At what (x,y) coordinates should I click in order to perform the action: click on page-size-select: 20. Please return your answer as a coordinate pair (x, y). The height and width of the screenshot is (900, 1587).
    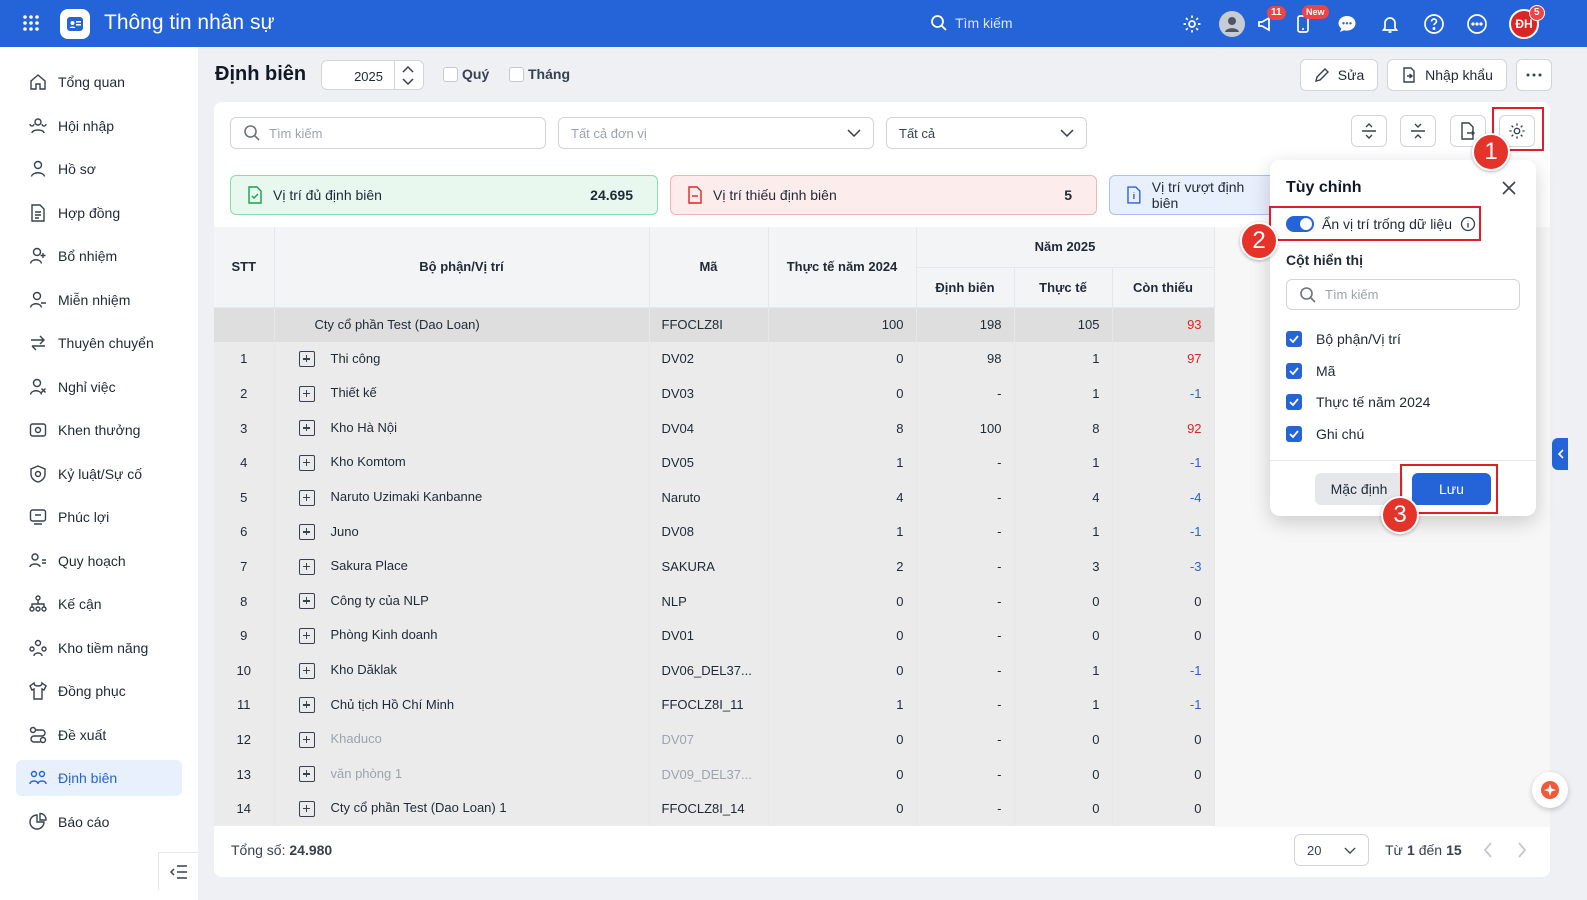
    Looking at the image, I should click on (1331, 850).